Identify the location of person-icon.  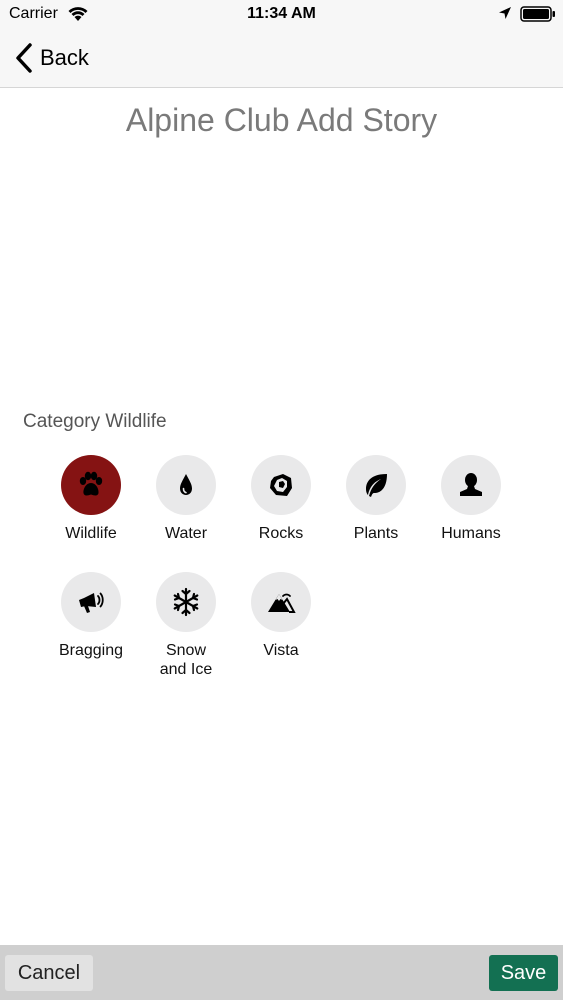
(471, 484).